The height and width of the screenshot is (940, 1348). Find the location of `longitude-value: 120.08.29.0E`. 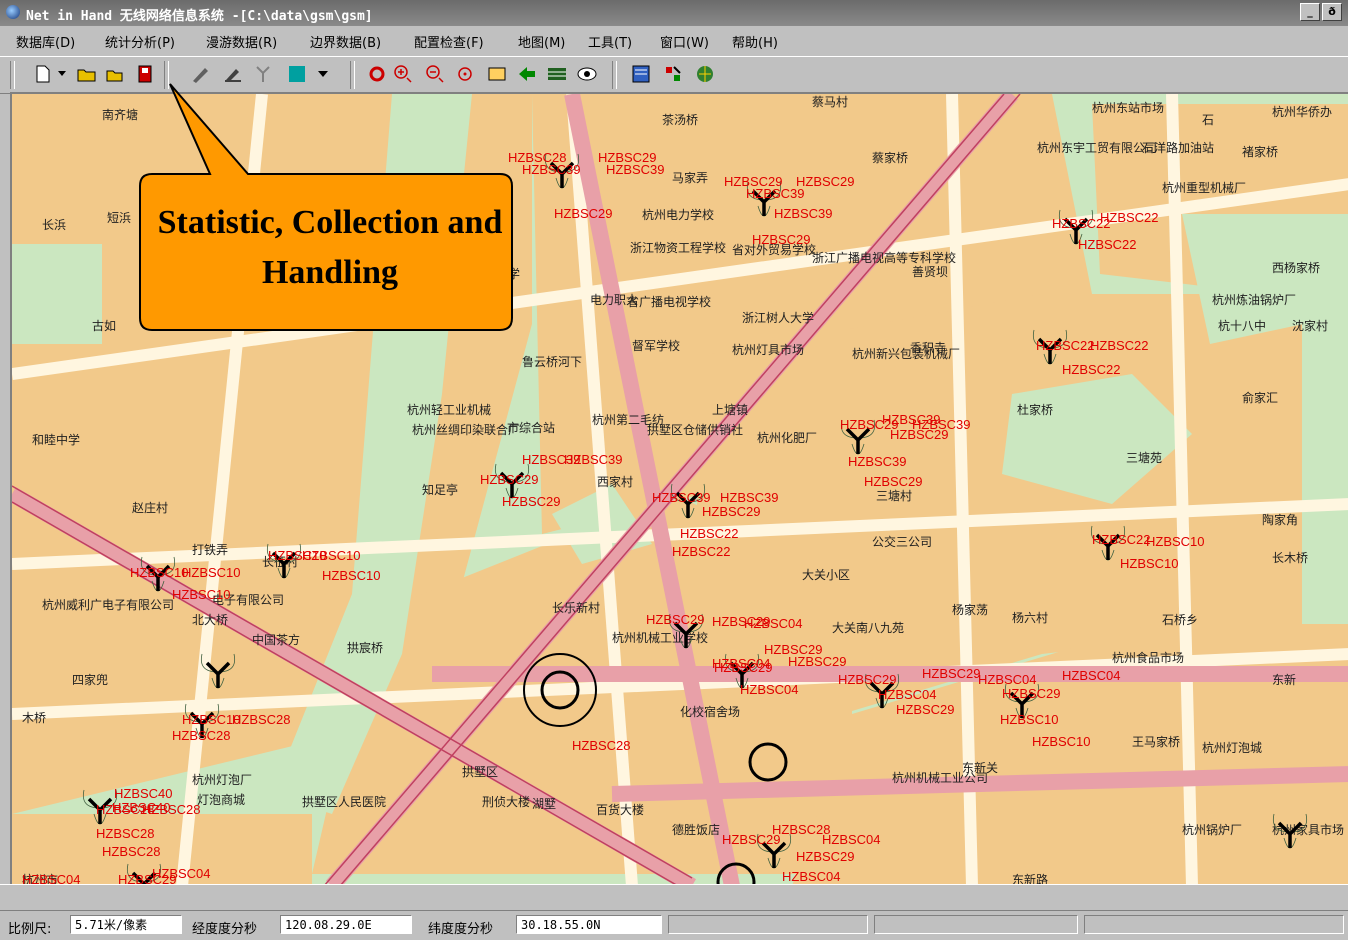

longitude-value: 120.08.29.0E is located at coordinates (346, 924).